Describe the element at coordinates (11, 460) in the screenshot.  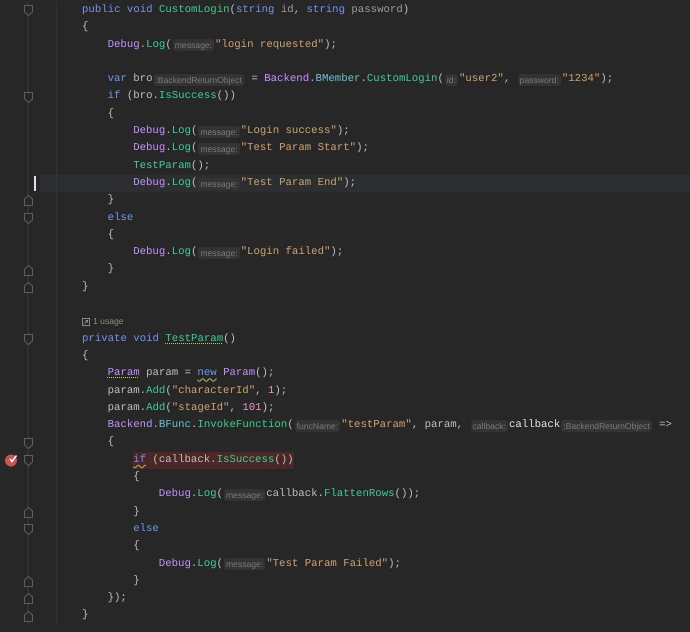
I see `breakpoint-icon` at that location.